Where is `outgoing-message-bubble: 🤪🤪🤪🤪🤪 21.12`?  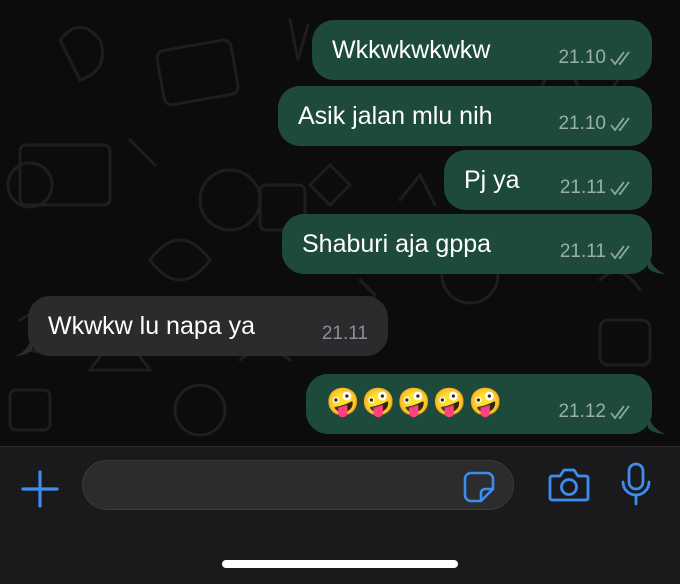
outgoing-message-bubble: 🤪🤪🤪🤪🤪 21.12 is located at coordinates (479, 404).